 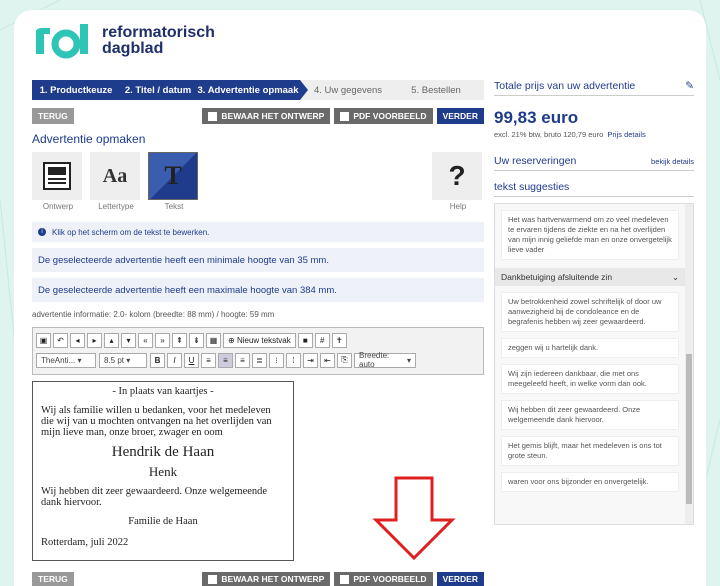 What do you see at coordinates (115, 175) in the screenshot?
I see `font-icon: Aa` at bounding box center [115, 175].